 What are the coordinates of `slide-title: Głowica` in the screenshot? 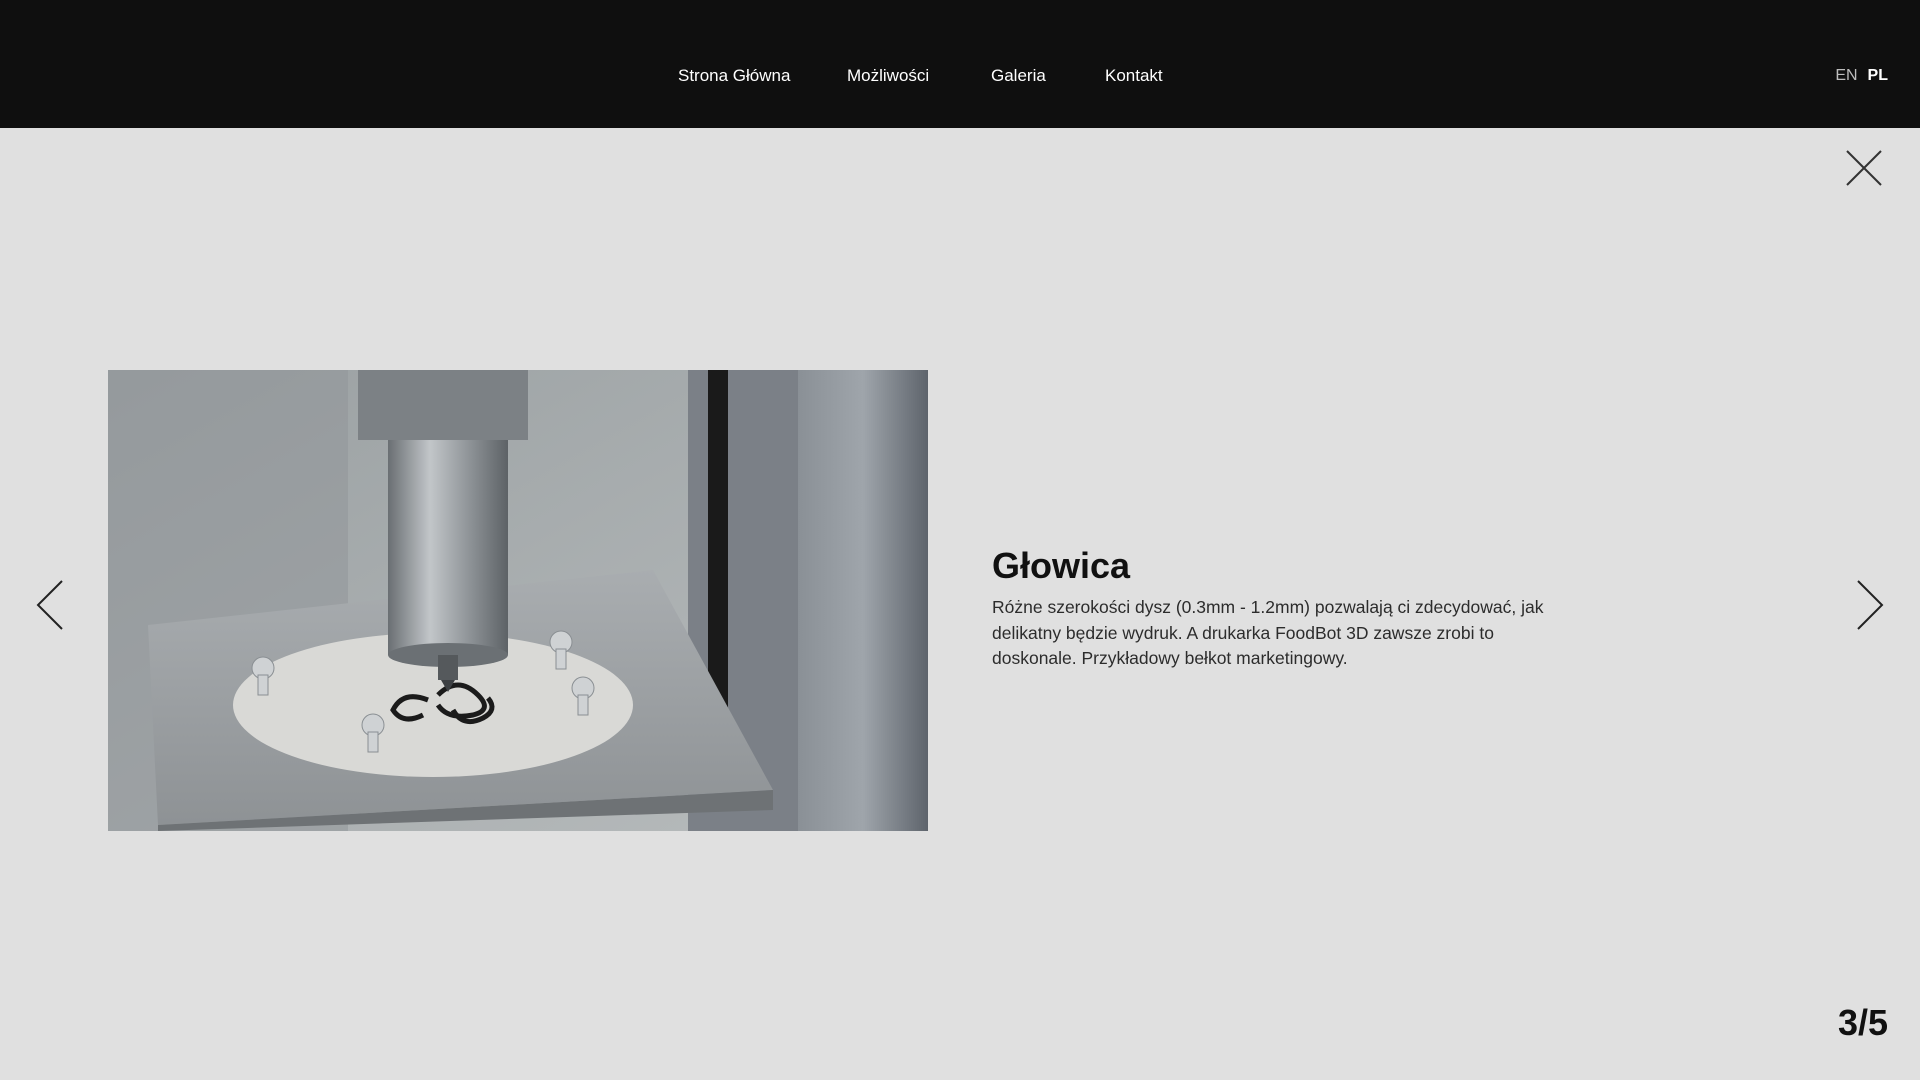 It's located at (1061, 565).